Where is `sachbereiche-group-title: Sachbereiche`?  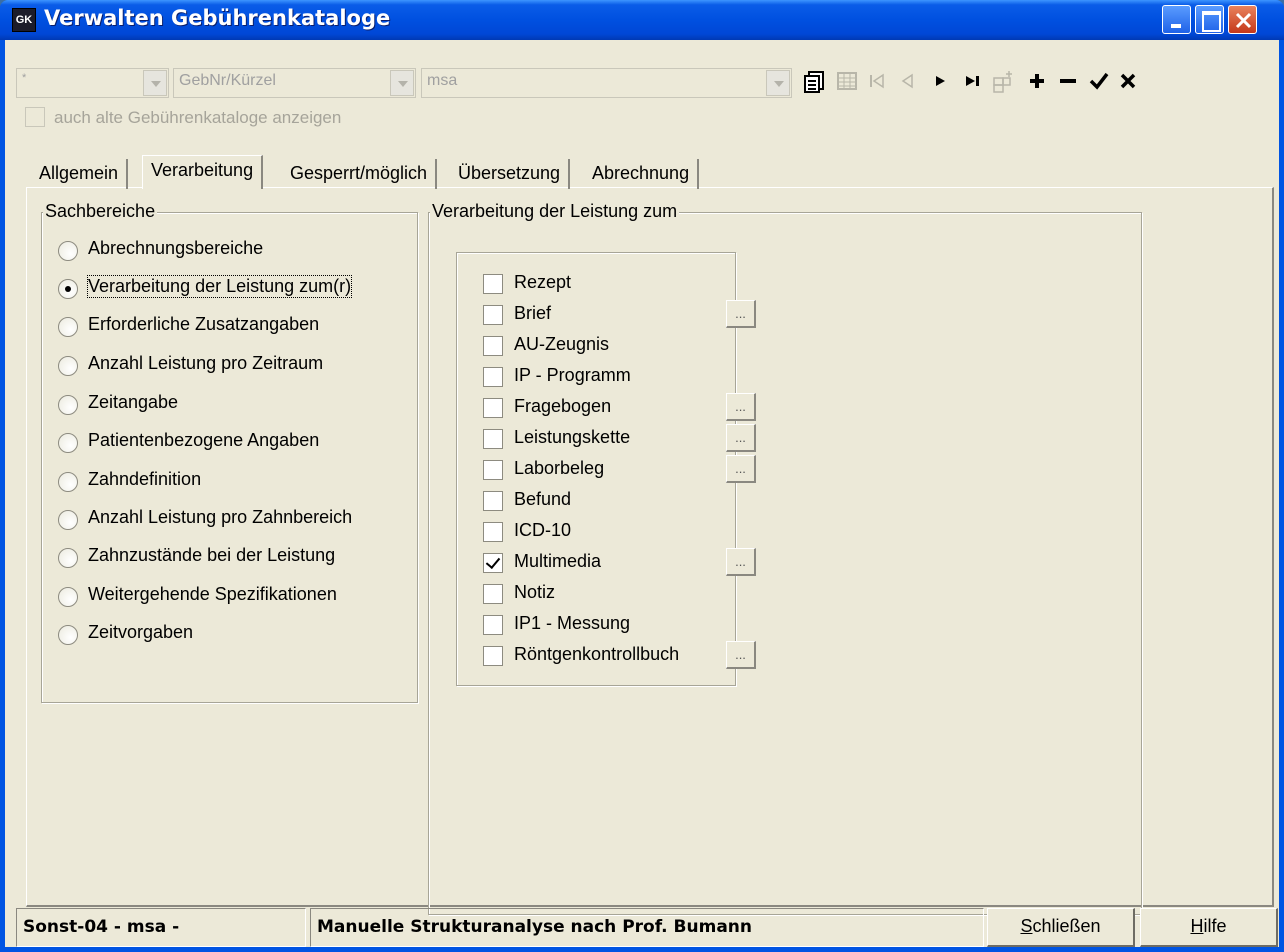 sachbereiche-group-title: Sachbereiche is located at coordinates (100, 211).